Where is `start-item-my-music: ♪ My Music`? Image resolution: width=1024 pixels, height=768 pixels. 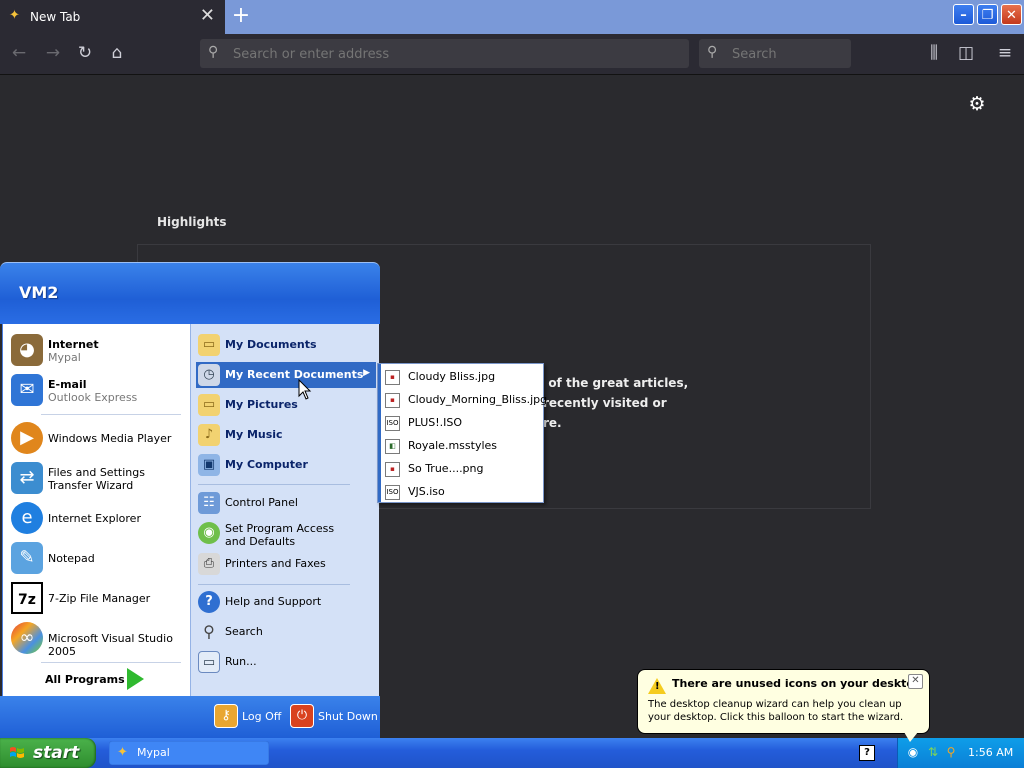 start-item-my-music: ♪ My Music is located at coordinates (286, 435).